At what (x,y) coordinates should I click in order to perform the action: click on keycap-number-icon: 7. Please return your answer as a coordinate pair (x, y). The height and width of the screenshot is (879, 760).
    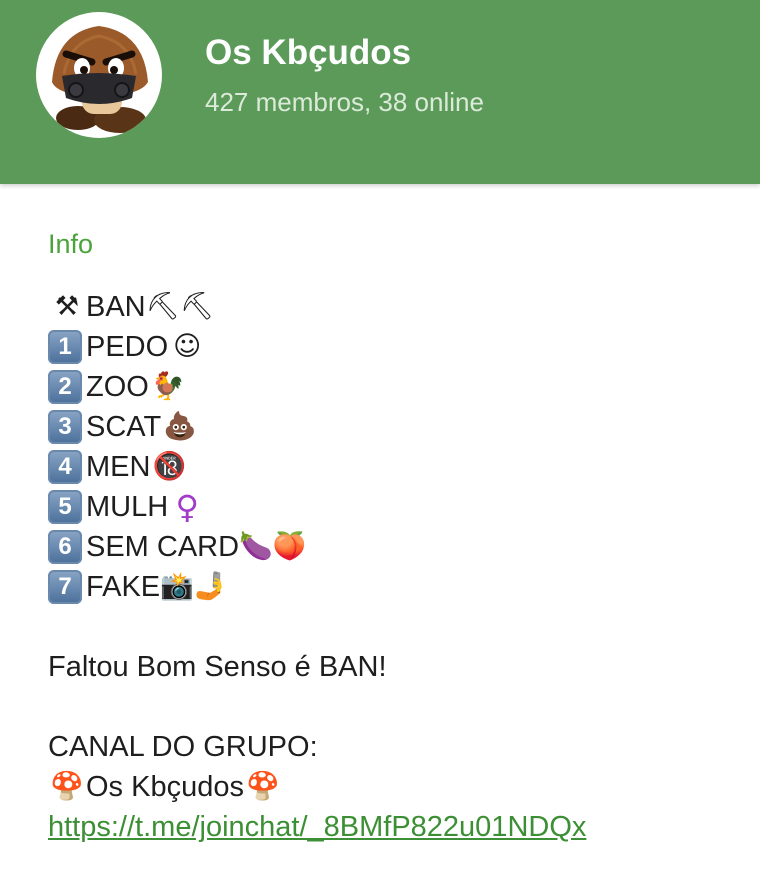
    Looking at the image, I should click on (65, 587).